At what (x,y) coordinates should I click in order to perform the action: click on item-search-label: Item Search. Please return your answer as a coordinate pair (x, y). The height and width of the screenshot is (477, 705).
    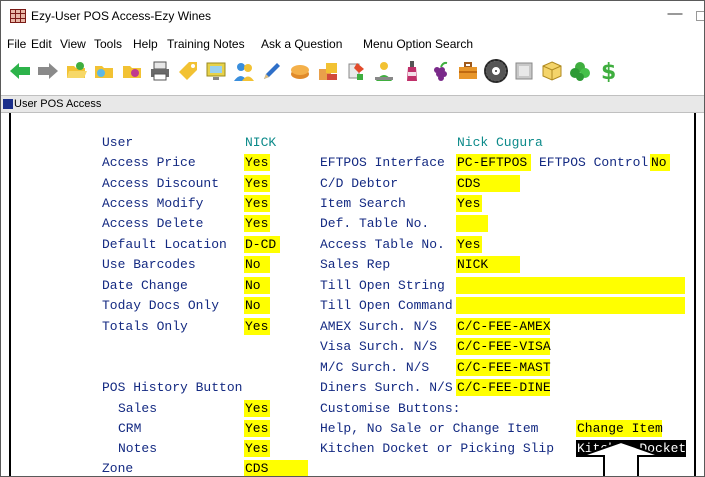
    Looking at the image, I should click on (363, 203).